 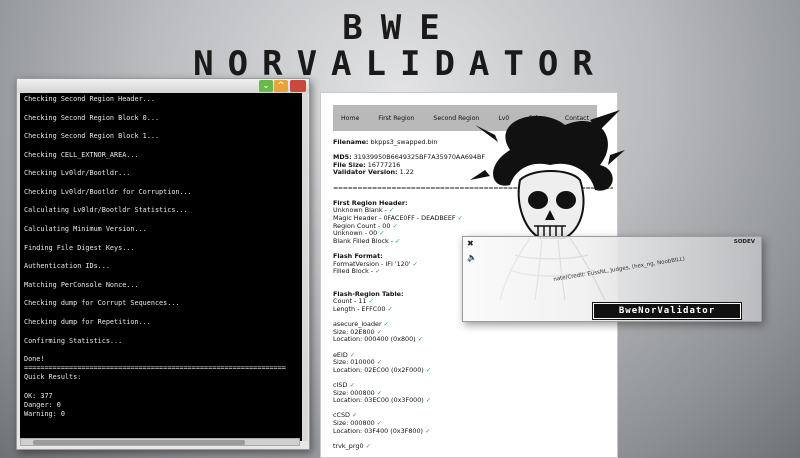 What do you see at coordinates (406, 172) in the screenshot?
I see `info-value: 1.22` at bounding box center [406, 172].